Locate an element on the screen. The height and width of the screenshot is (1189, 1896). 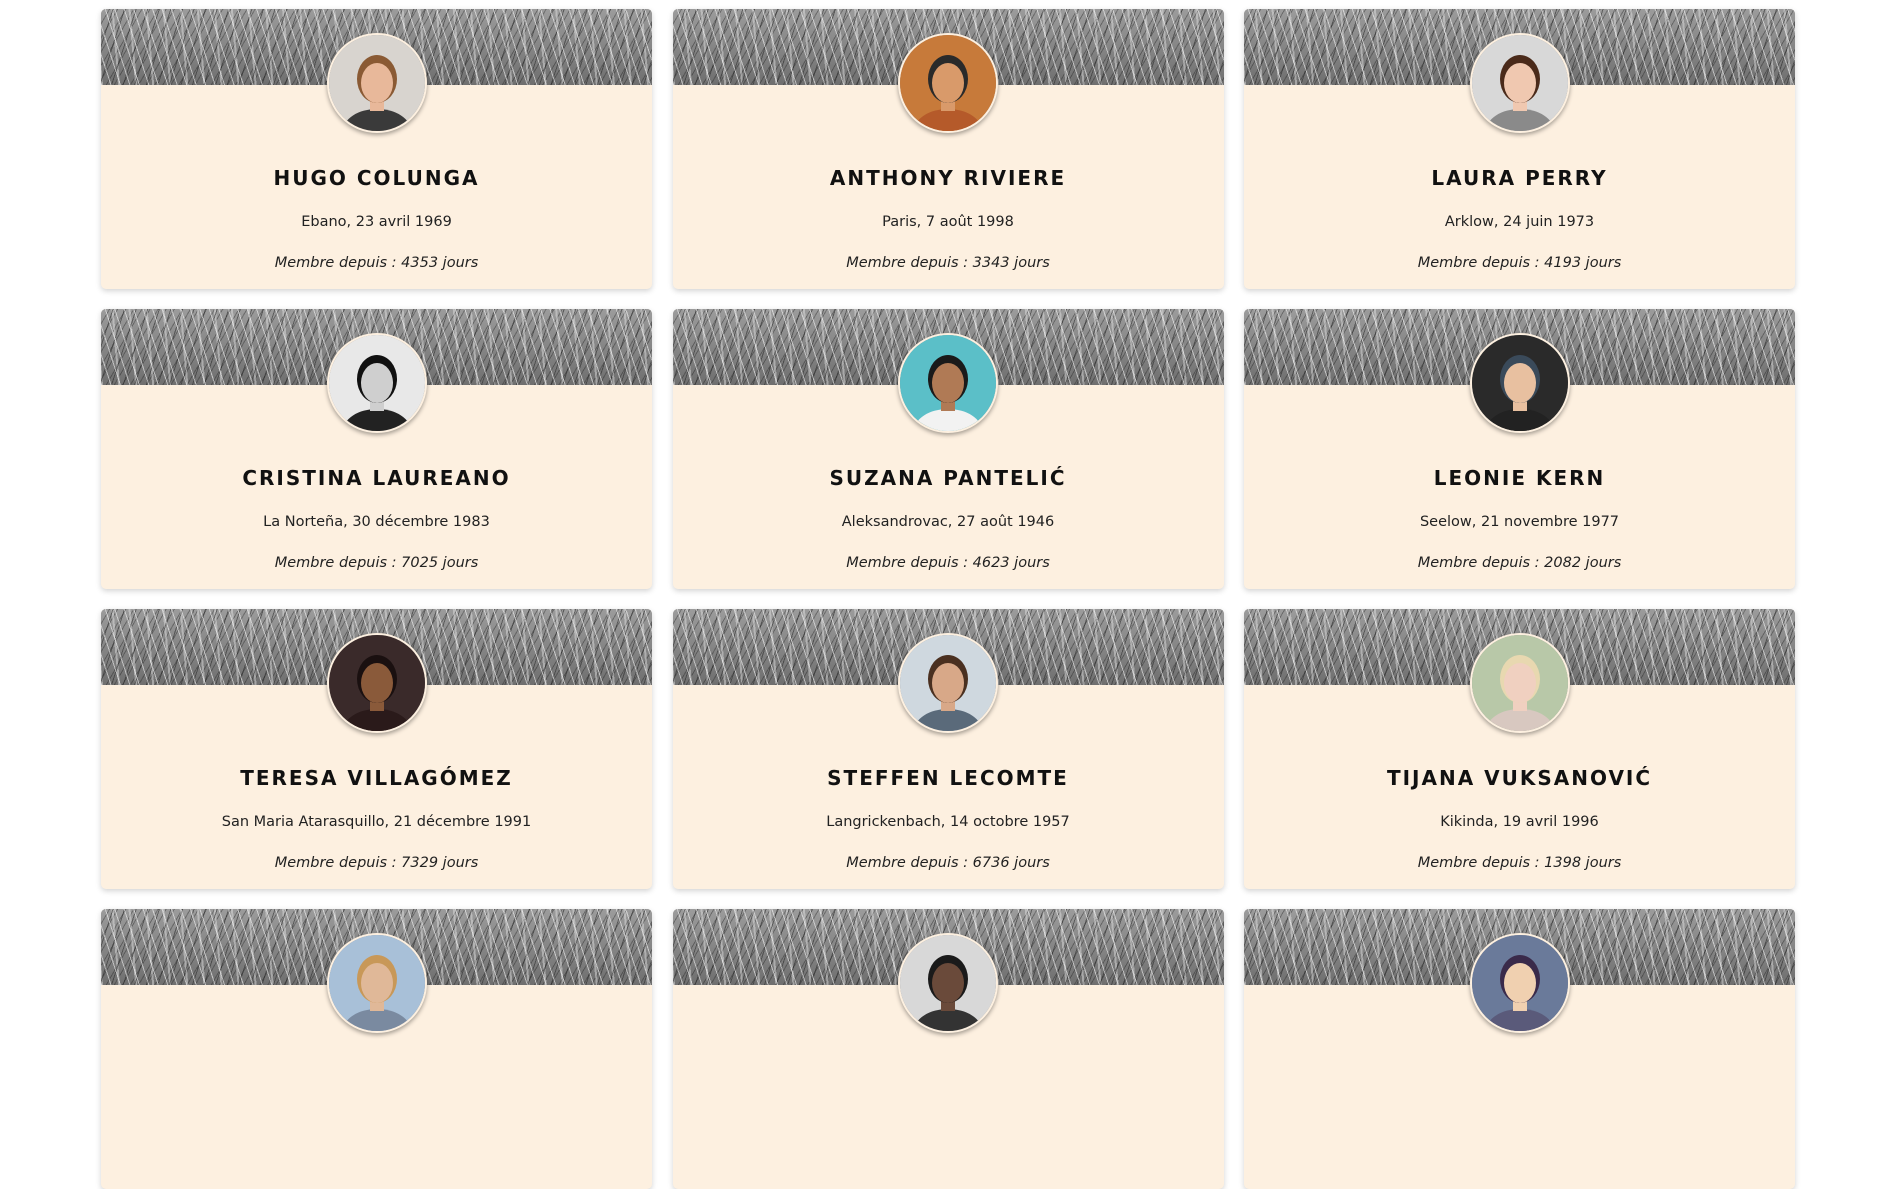
member-since: Membre depuis : 4623 jours is located at coordinates (948, 563).